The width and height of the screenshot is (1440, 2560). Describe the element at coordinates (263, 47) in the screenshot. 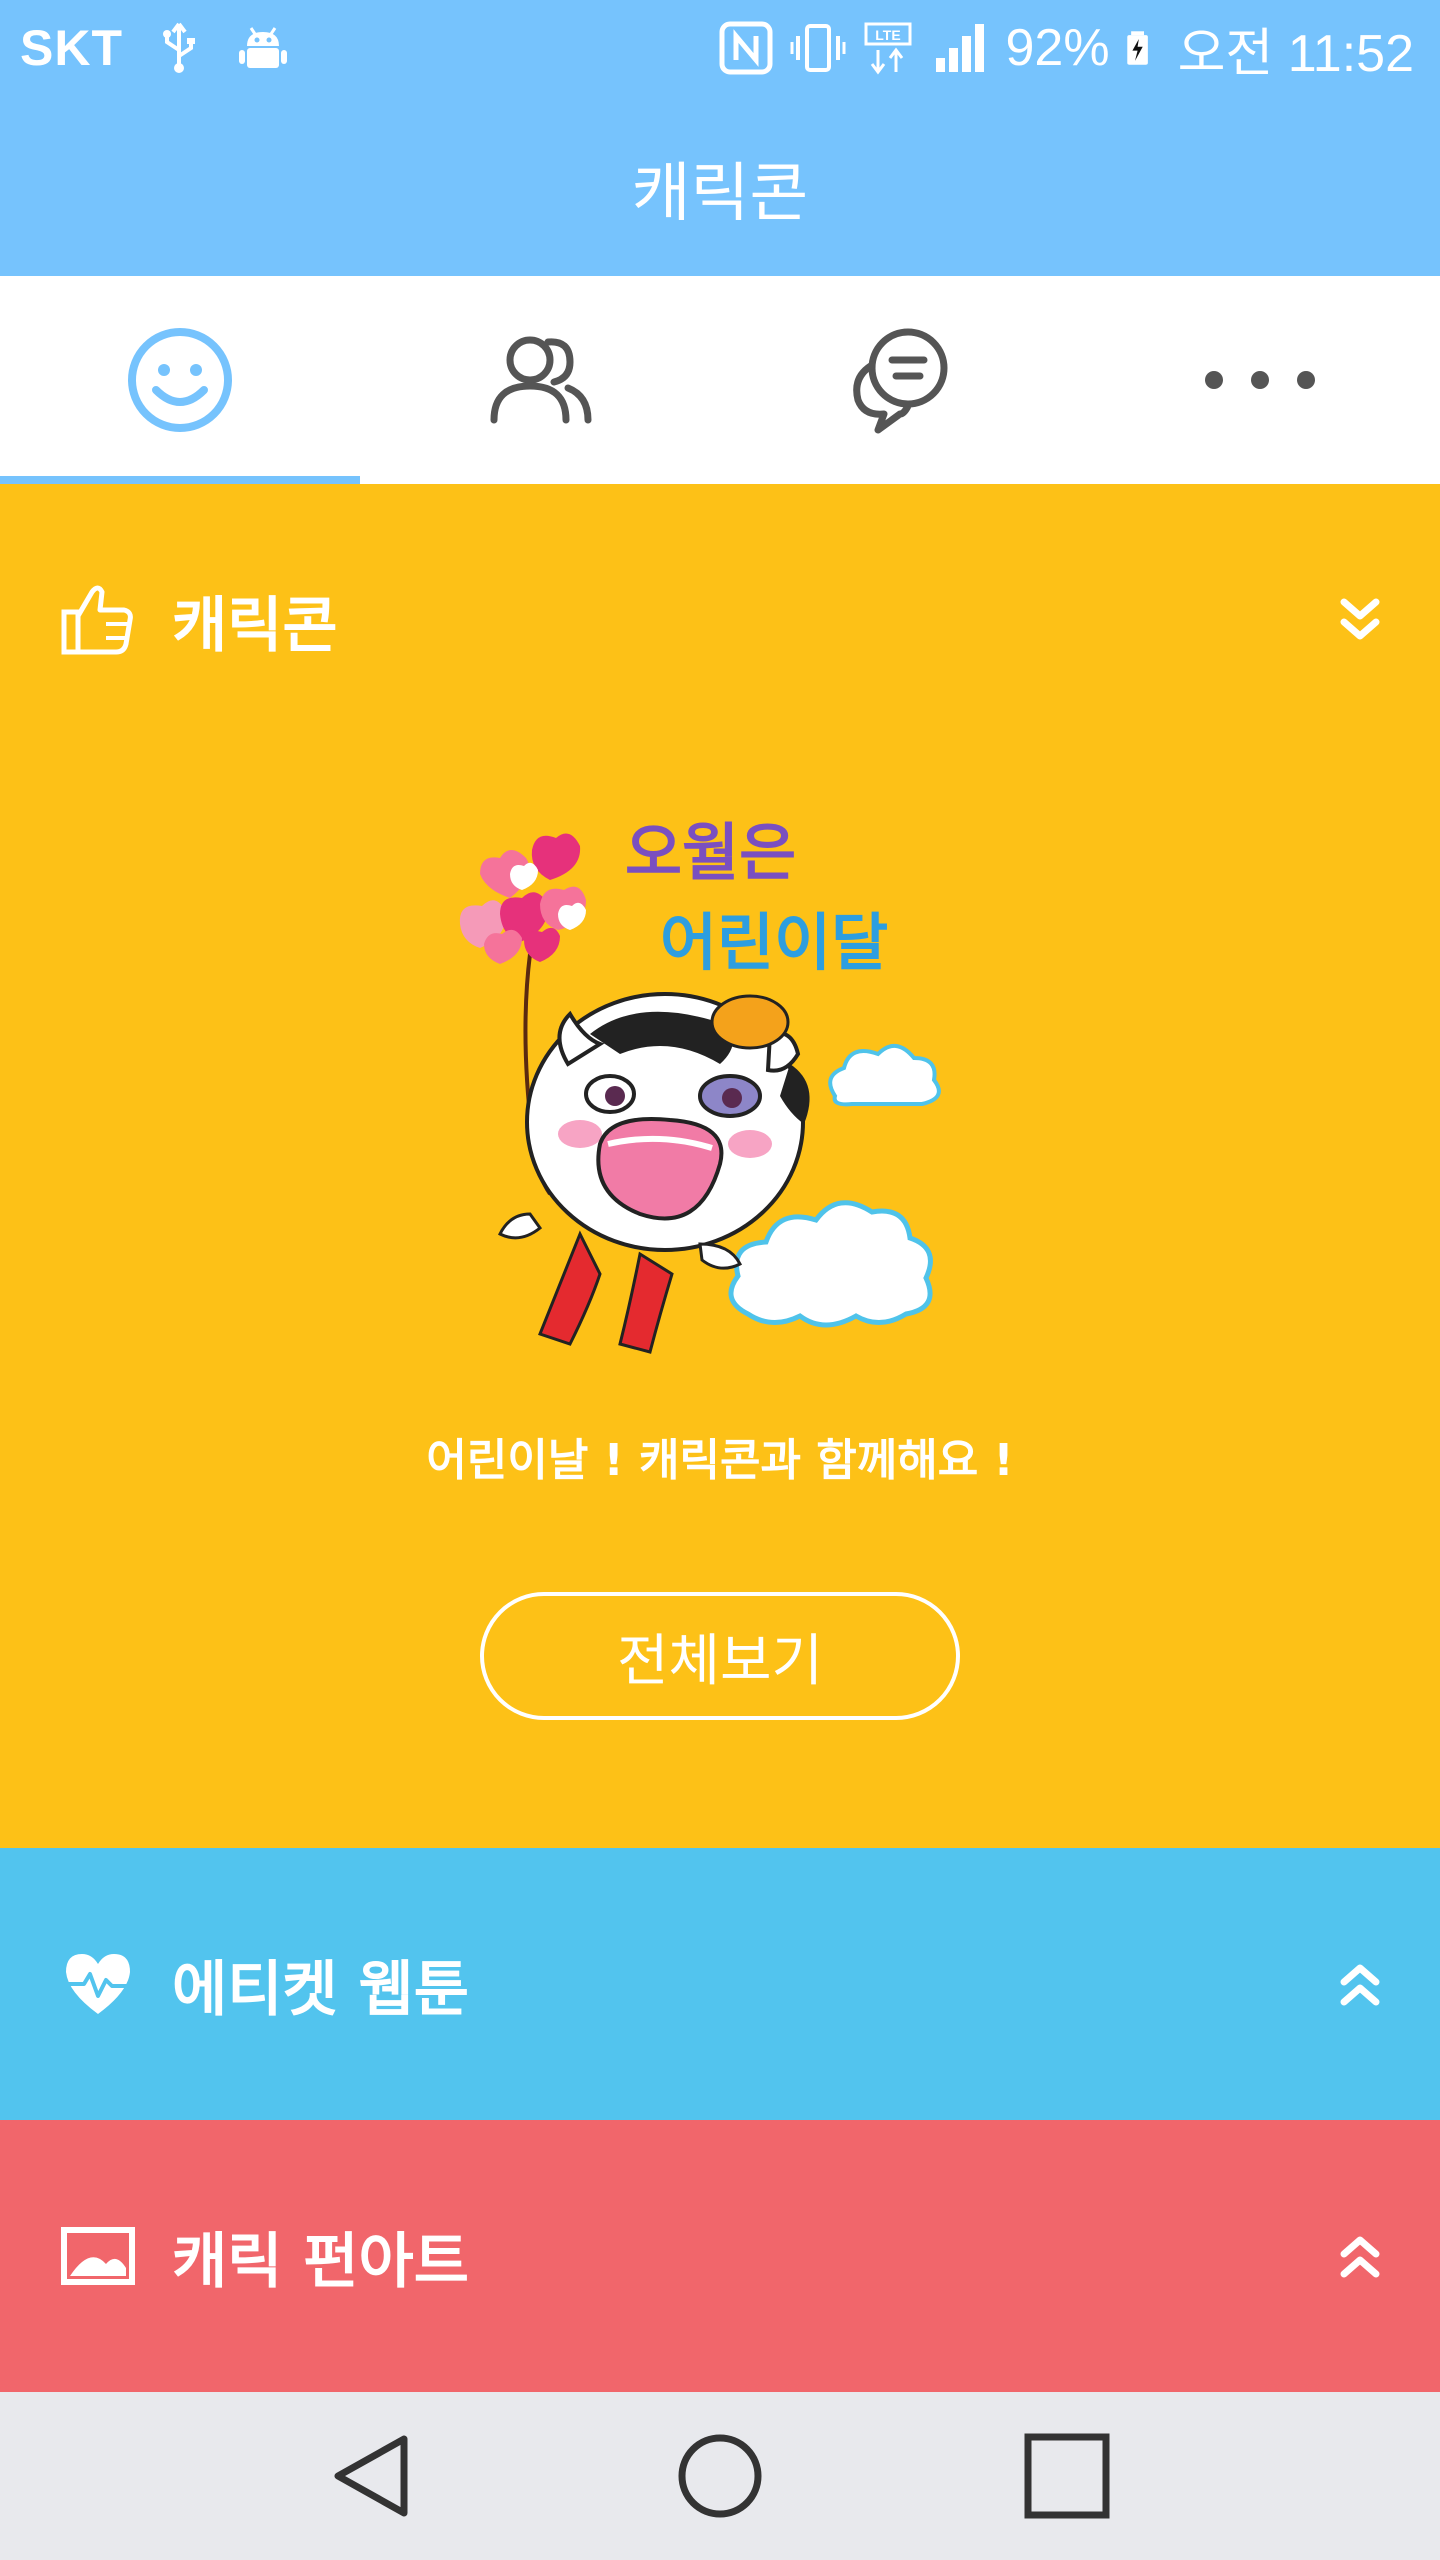

I see `android-debug-icon` at that location.